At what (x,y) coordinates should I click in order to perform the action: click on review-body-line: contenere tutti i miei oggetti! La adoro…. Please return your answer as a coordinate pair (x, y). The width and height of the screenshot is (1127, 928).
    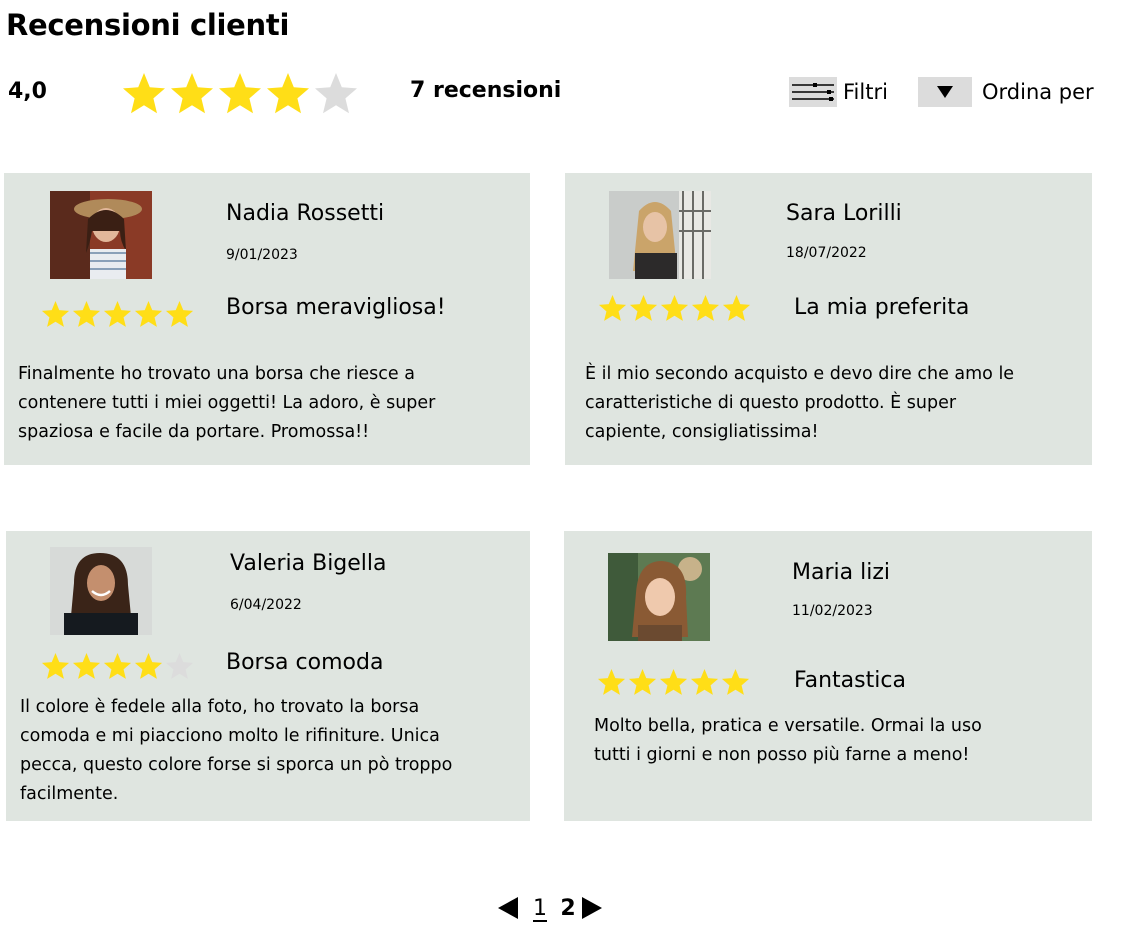
    Looking at the image, I should click on (227, 403).